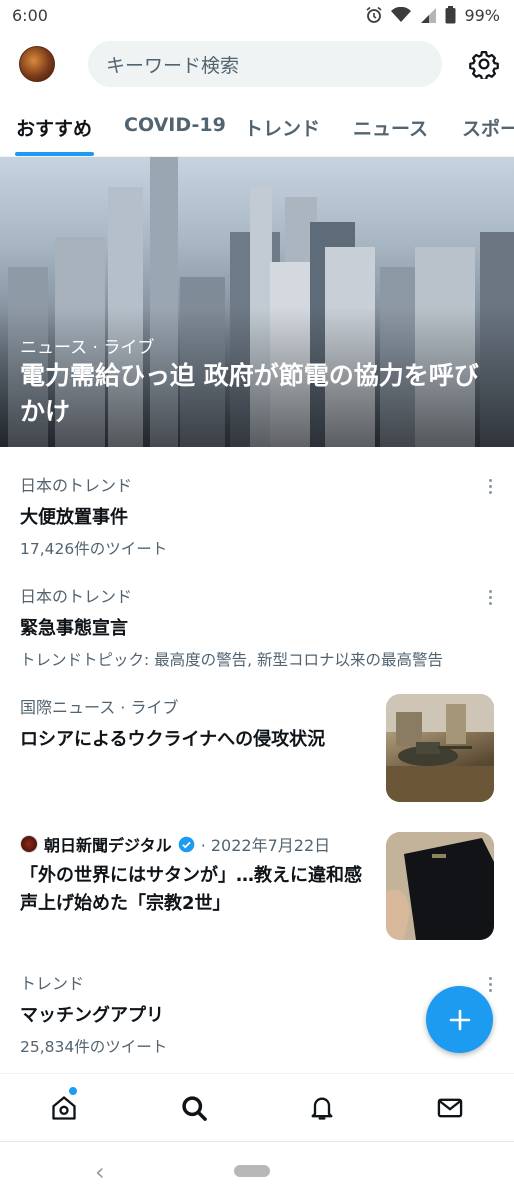 This screenshot has width=514, height=1200. I want to click on status-icons: 99%, so click(432, 15).